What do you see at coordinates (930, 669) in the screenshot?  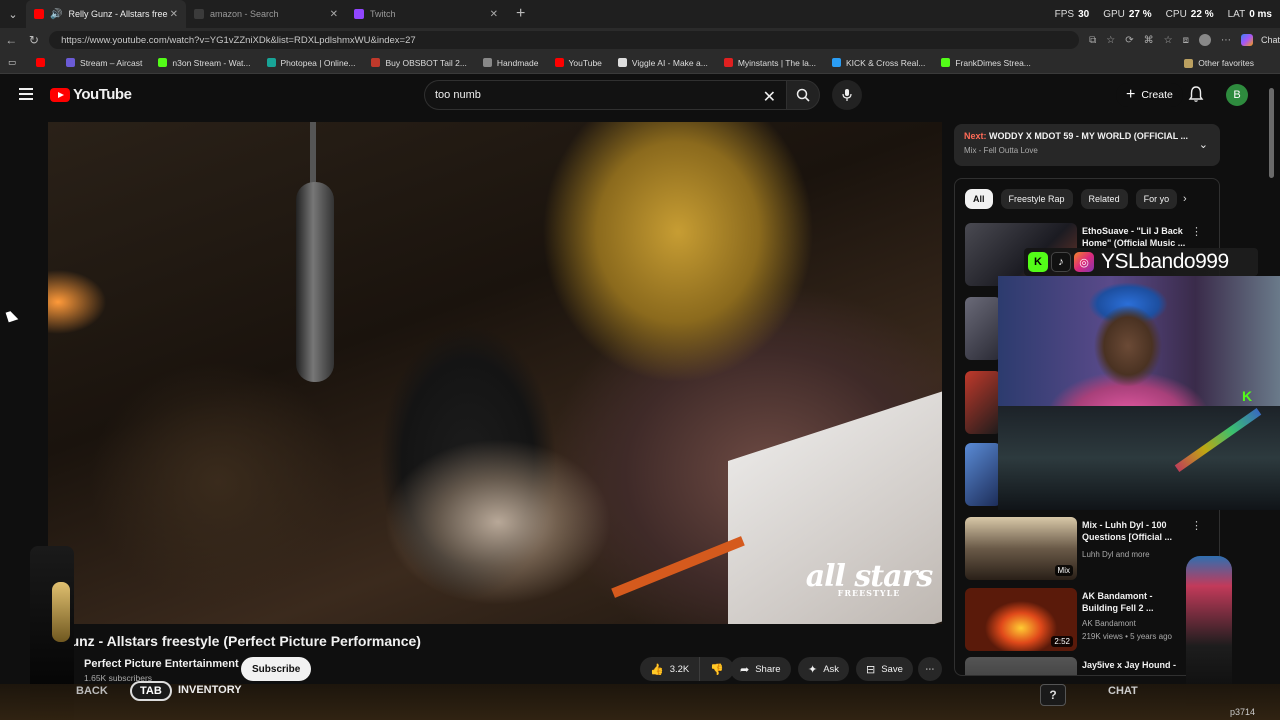 I see `more-actions-button: ⋯` at bounding box center [930, 669].